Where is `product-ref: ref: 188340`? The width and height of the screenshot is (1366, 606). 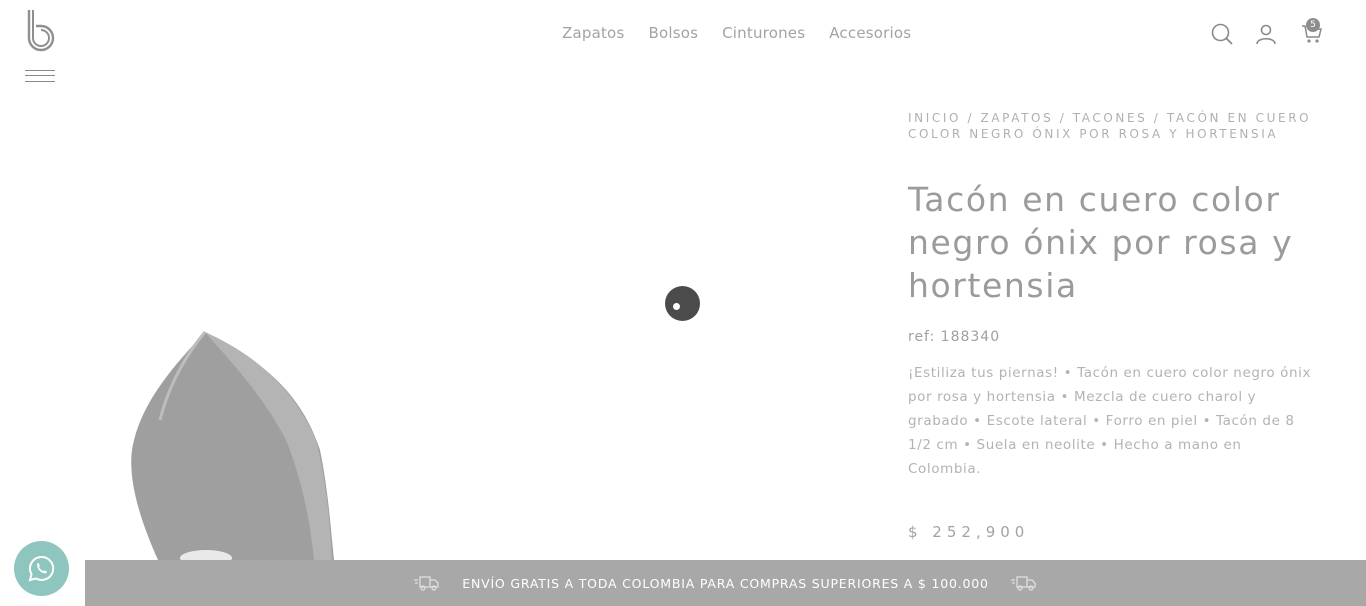
product-ref: ref: 188340 is located at coordinates (954, 337).